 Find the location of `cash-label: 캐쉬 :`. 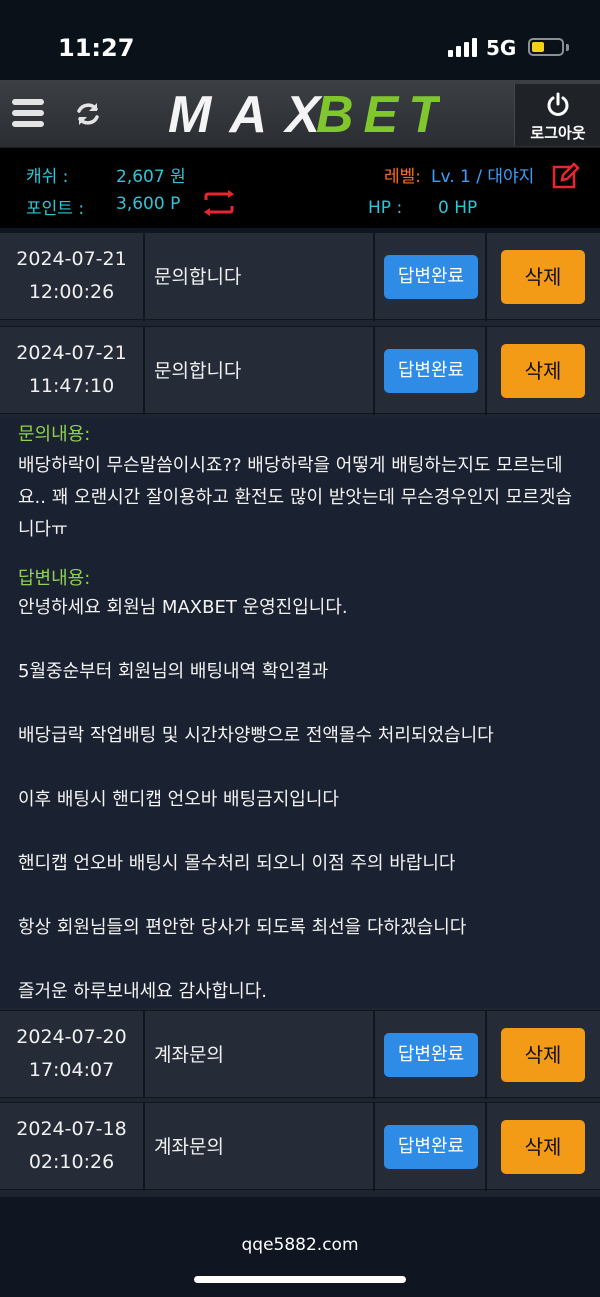

cash-label: 캐쉬 : is located at coordinates (47, 177).